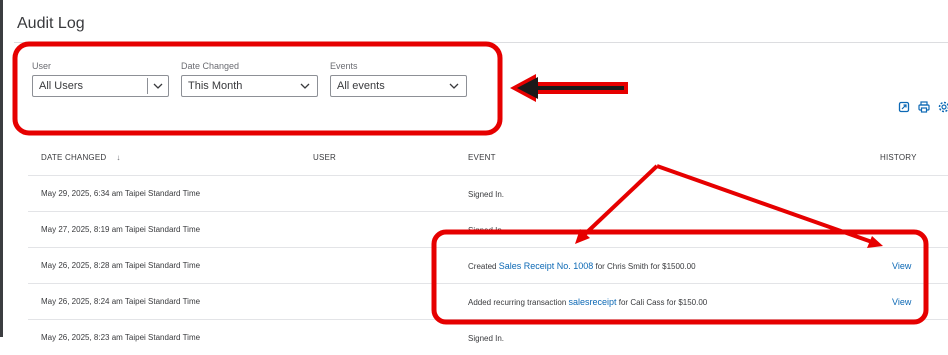  What do you see at coordinates (361, 86) in the screenshot?
I see `events-value: All events` at bounding box center [361, 86].